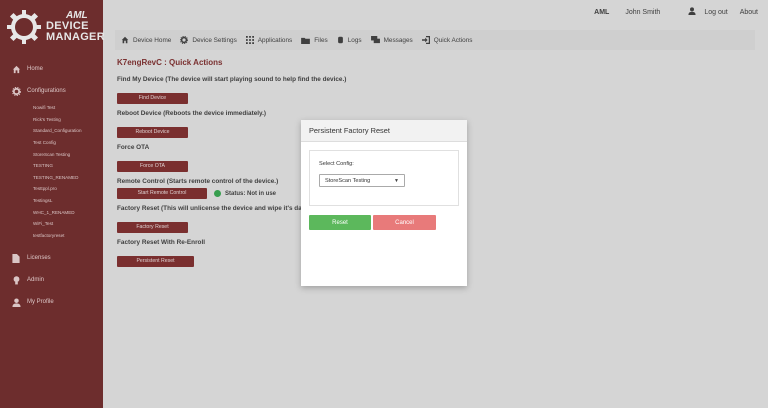 The image size is (768, 408). What do you see at coordinates (384, 131) in the screenshot?
I see `dialog-title: Persistent Factory Reset` at bounding box center [384, 131].